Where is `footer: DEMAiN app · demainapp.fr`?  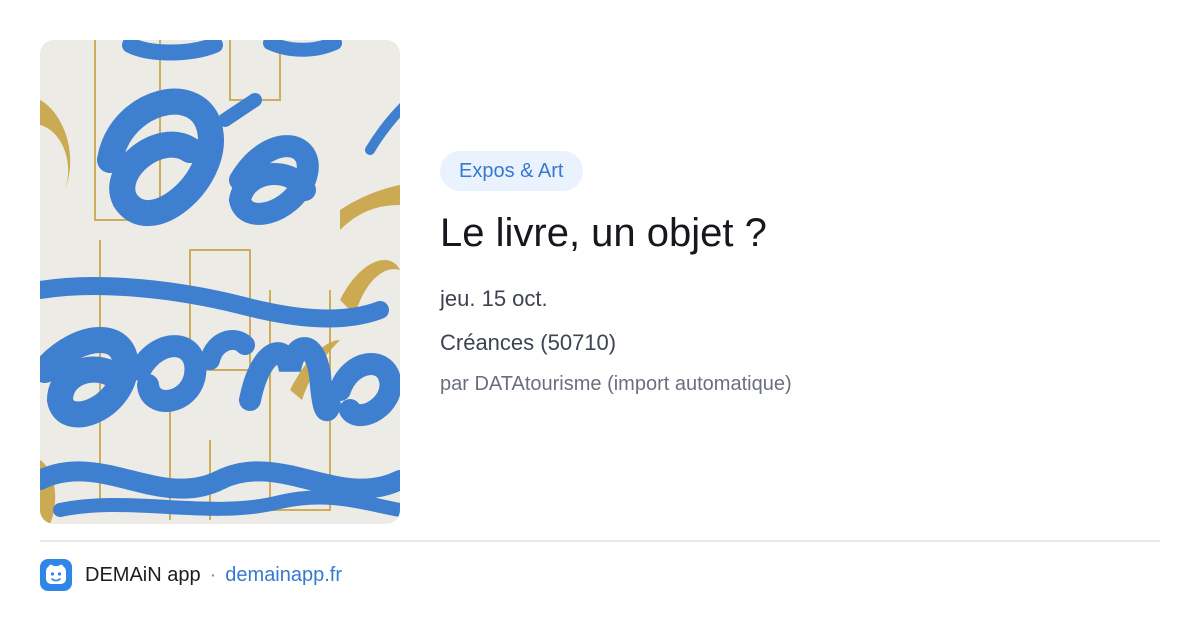
footer: DEMAiN app · demainapp.fr is located at coordinates (191, 575).